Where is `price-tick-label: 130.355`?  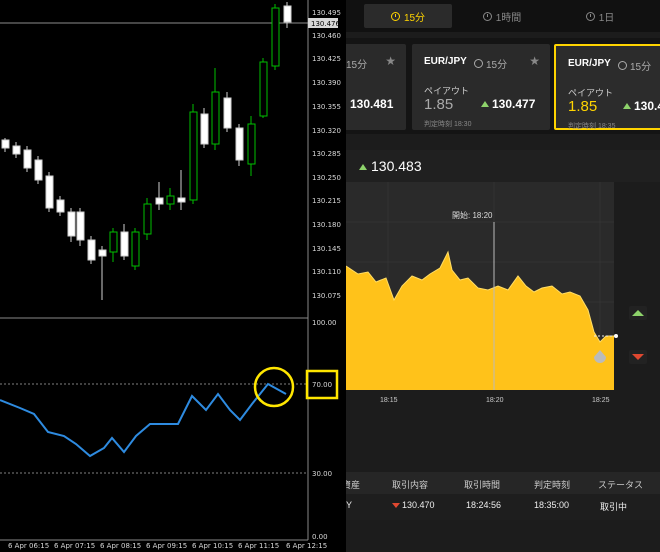
price-tick-label: 130.355 is located at coordinates (326, 107).